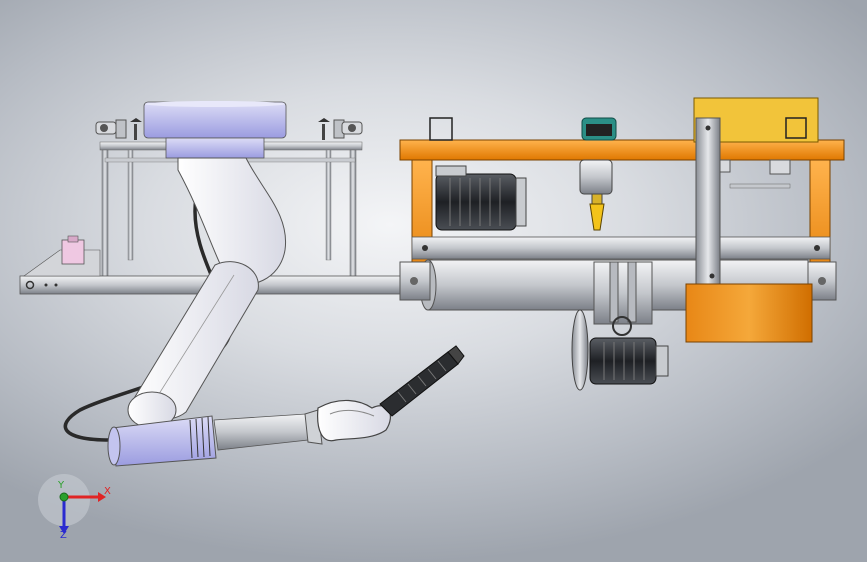  I want to click on right-clamp, so click(340, 129).